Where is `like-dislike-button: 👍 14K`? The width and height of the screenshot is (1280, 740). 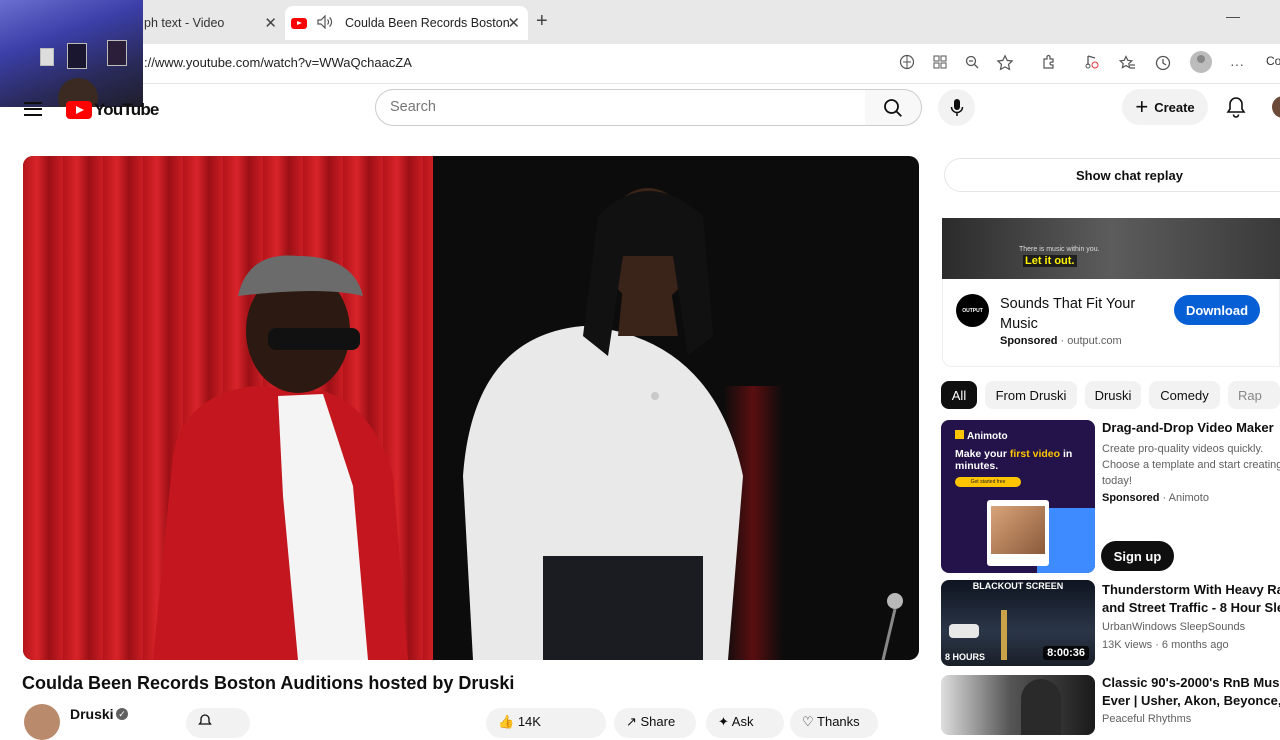 like-dislike-button: 👍 14K is located at coordinates (546, 723).